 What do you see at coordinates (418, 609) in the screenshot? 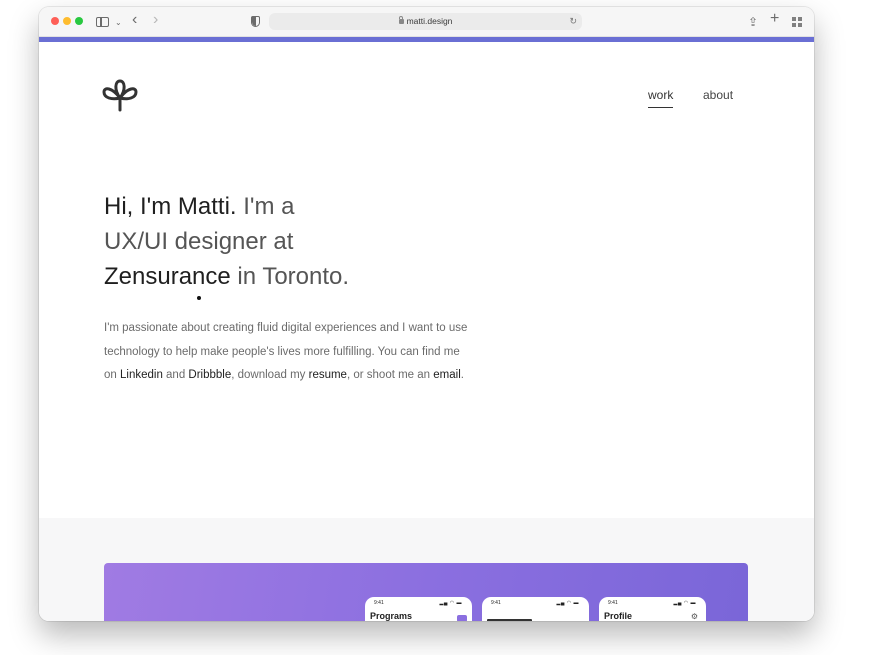
I see `phone-mockup: 9:41 ▂▄ ◠ ▬ Programs` at bounding box center [418, 609].